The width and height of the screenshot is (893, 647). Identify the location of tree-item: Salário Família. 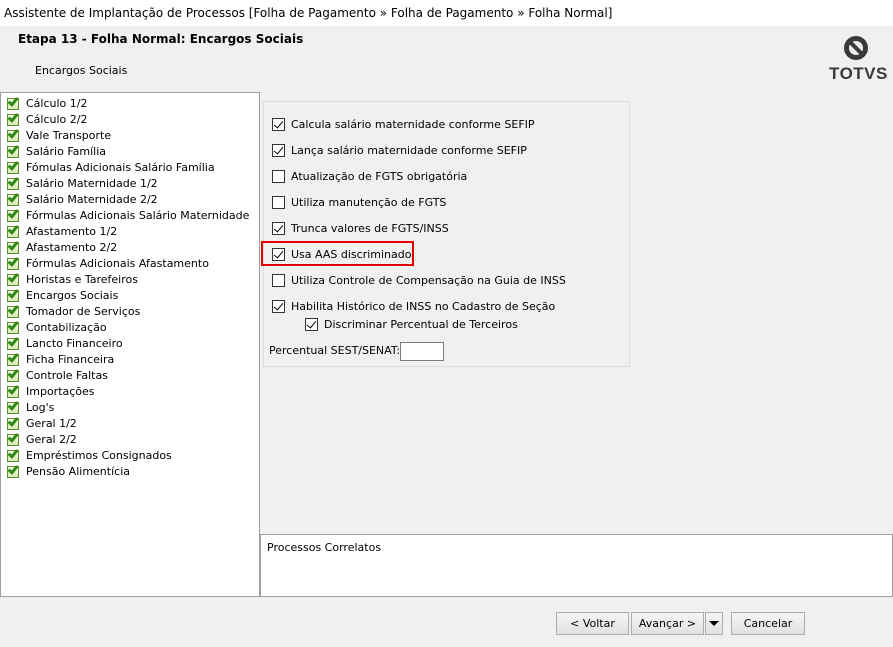
(57, 150).